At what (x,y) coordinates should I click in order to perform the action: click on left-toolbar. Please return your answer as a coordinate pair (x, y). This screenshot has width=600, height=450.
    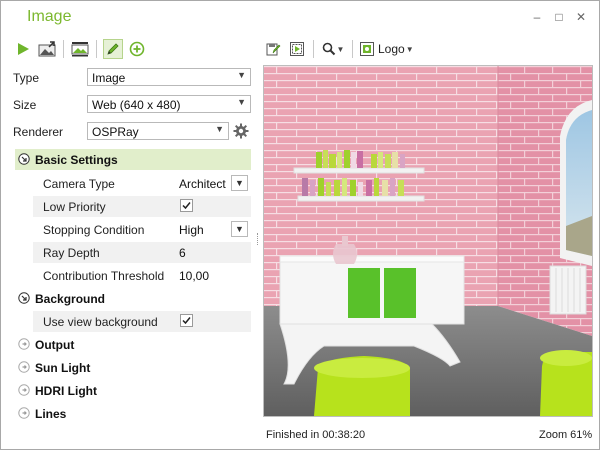
    Looking at the image, I should click on (80, 49).